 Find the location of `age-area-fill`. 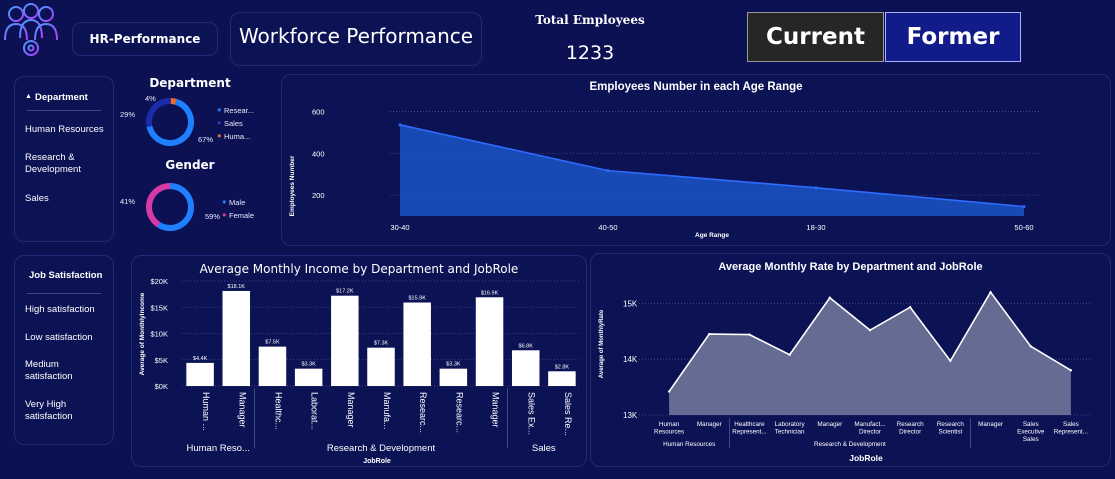

age-area-fill is located at coordinates (712, 170).